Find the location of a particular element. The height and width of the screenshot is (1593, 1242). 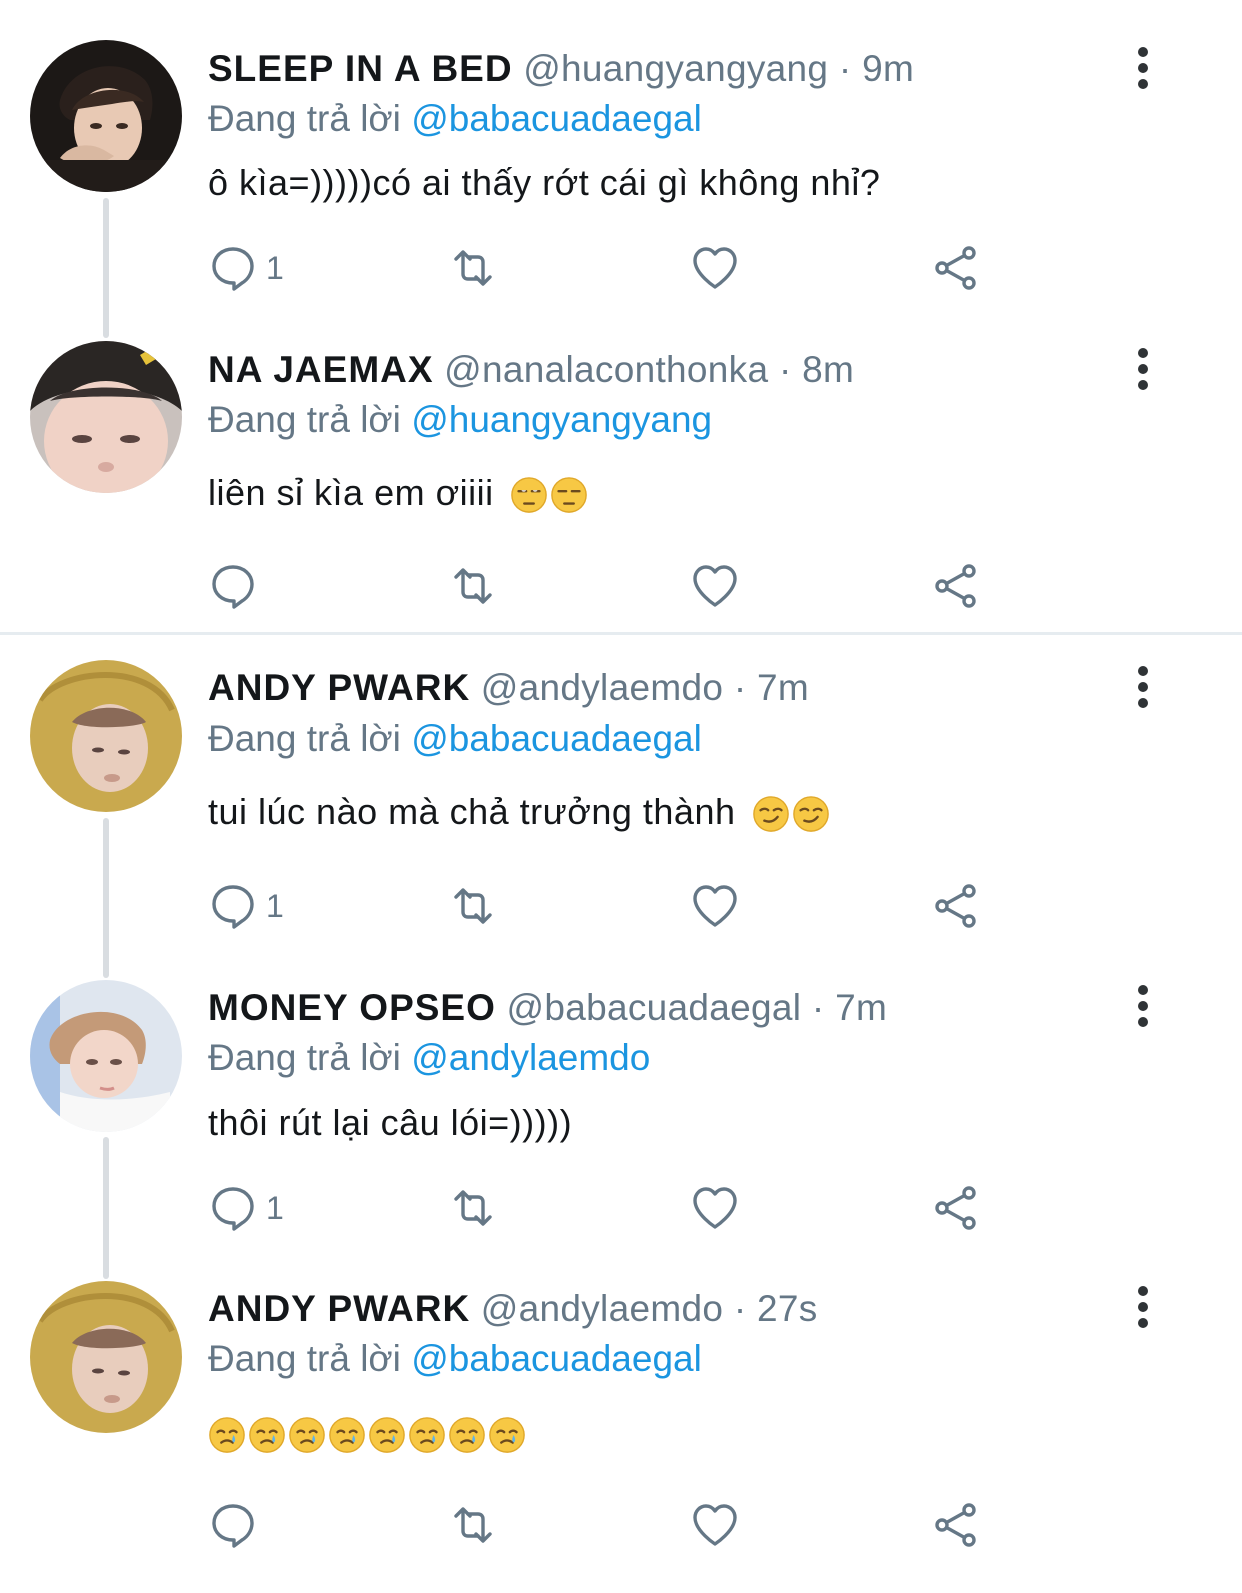

tweet-body: liên sỉ kìa em ơiiii is located at coordinates (351, 492).